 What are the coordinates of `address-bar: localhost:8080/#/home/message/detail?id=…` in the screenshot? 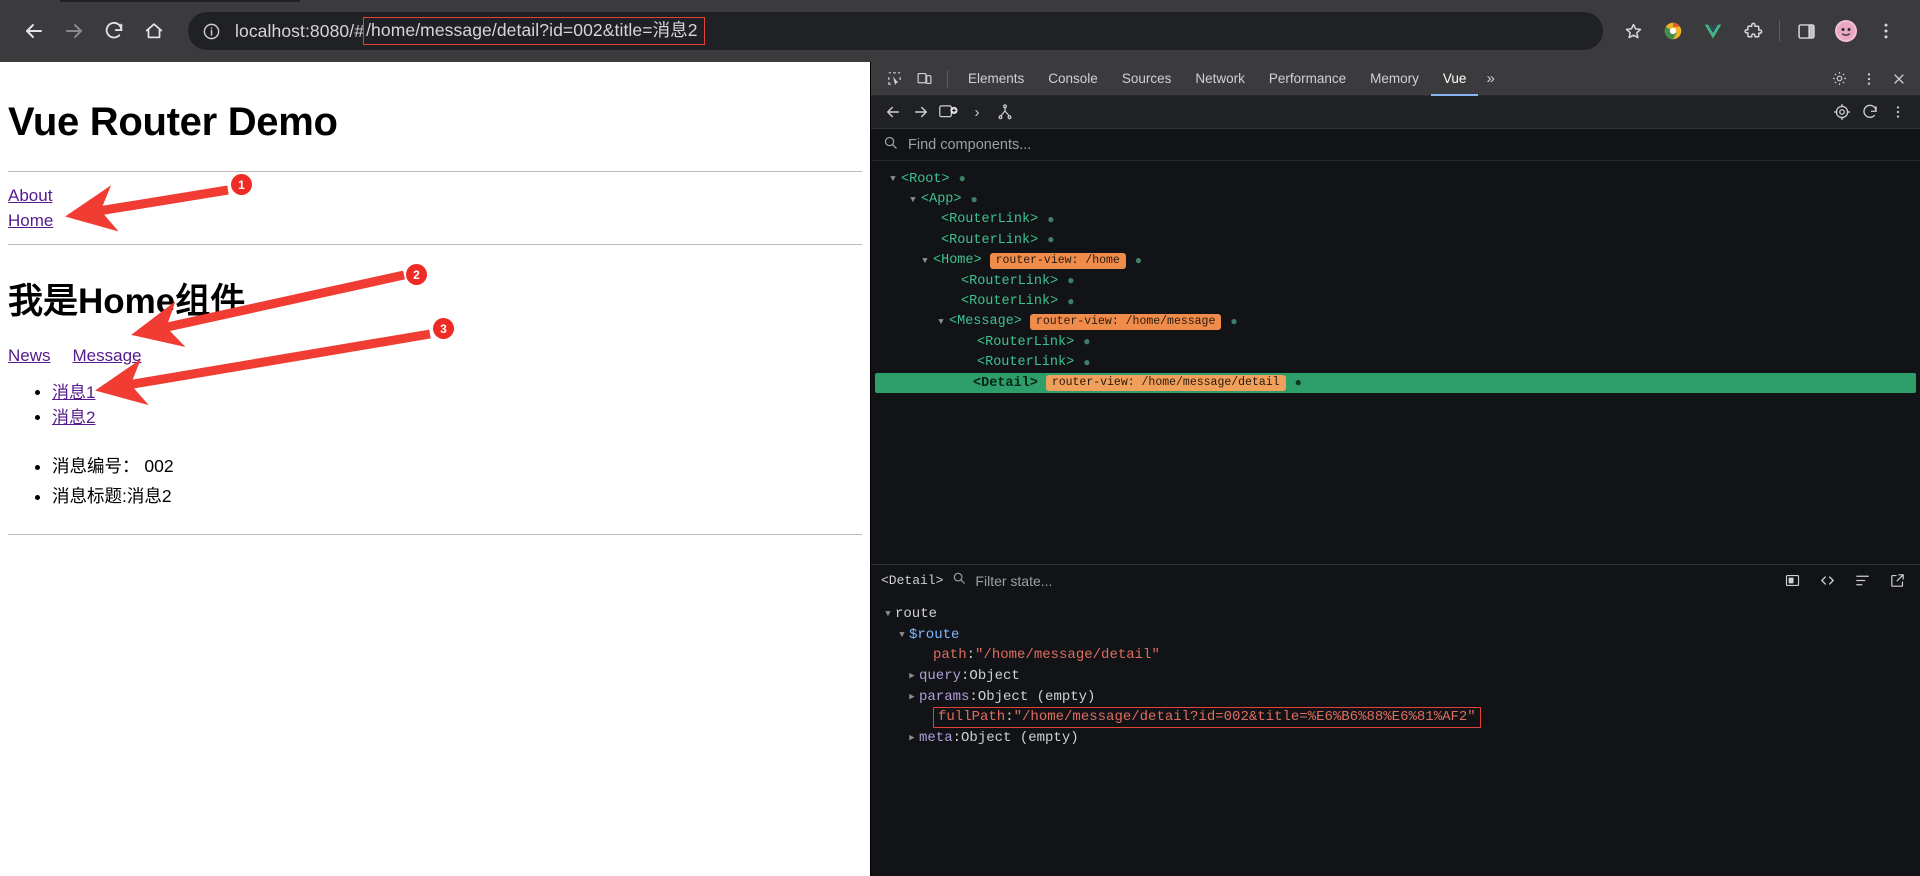 It's located at (895, 31).